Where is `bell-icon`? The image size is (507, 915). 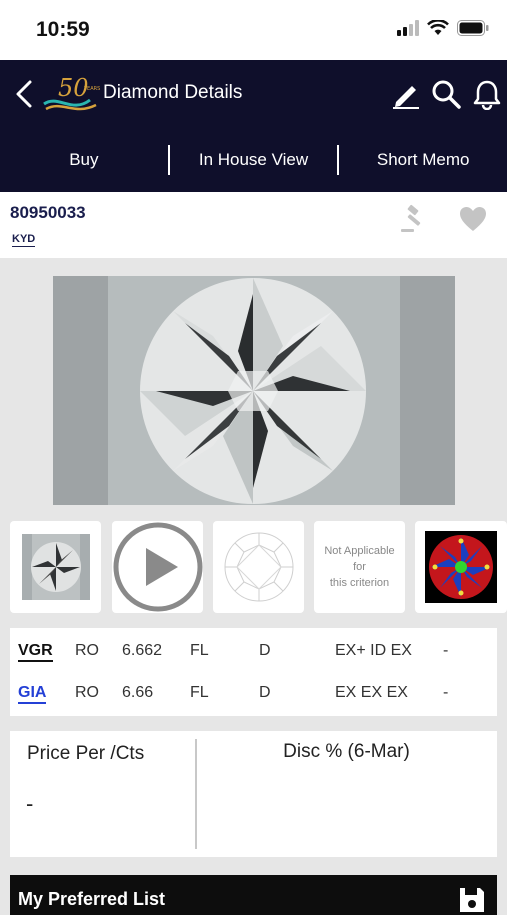
bell-icon is located at coordinates (487, 94).